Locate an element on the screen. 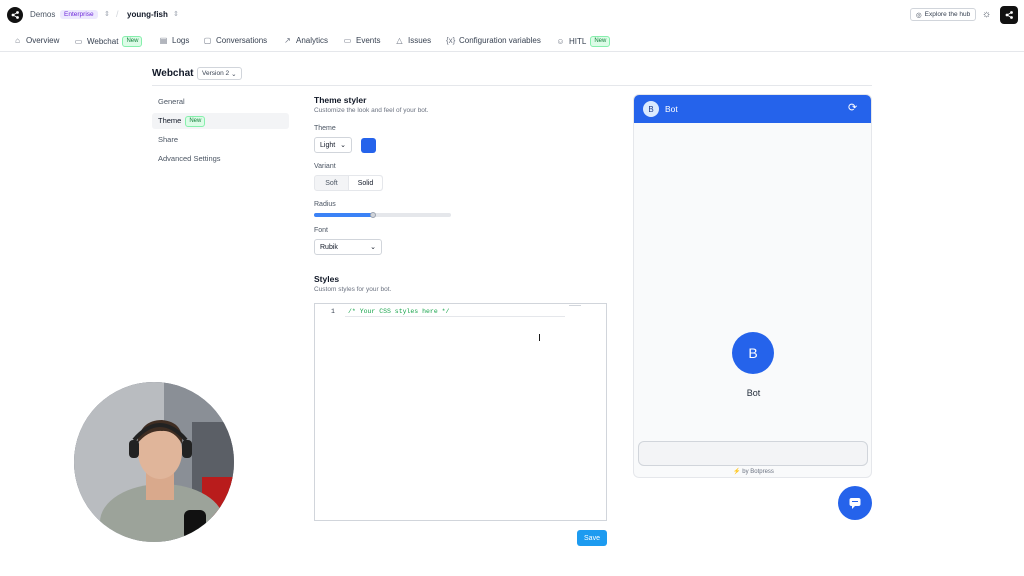 The image size is (1024, 576). variant-label: Variant is located at coordinates (325, 166).